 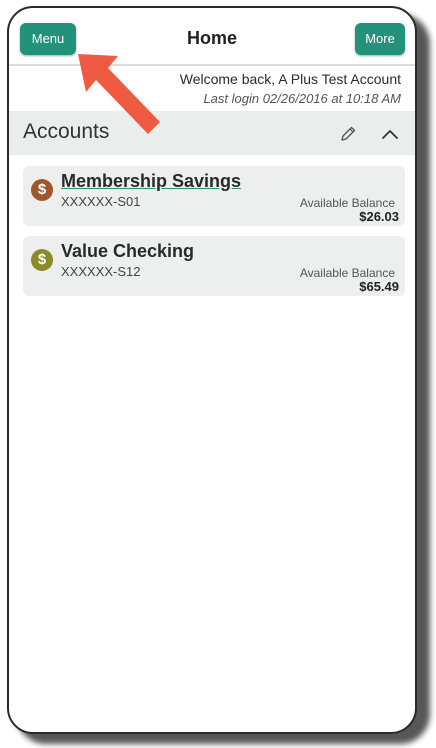 What do you see at coordinates (101, 271) in the screenshot?
I see `account-number: XXXXXX-S12` at bounding box center [101, 271].